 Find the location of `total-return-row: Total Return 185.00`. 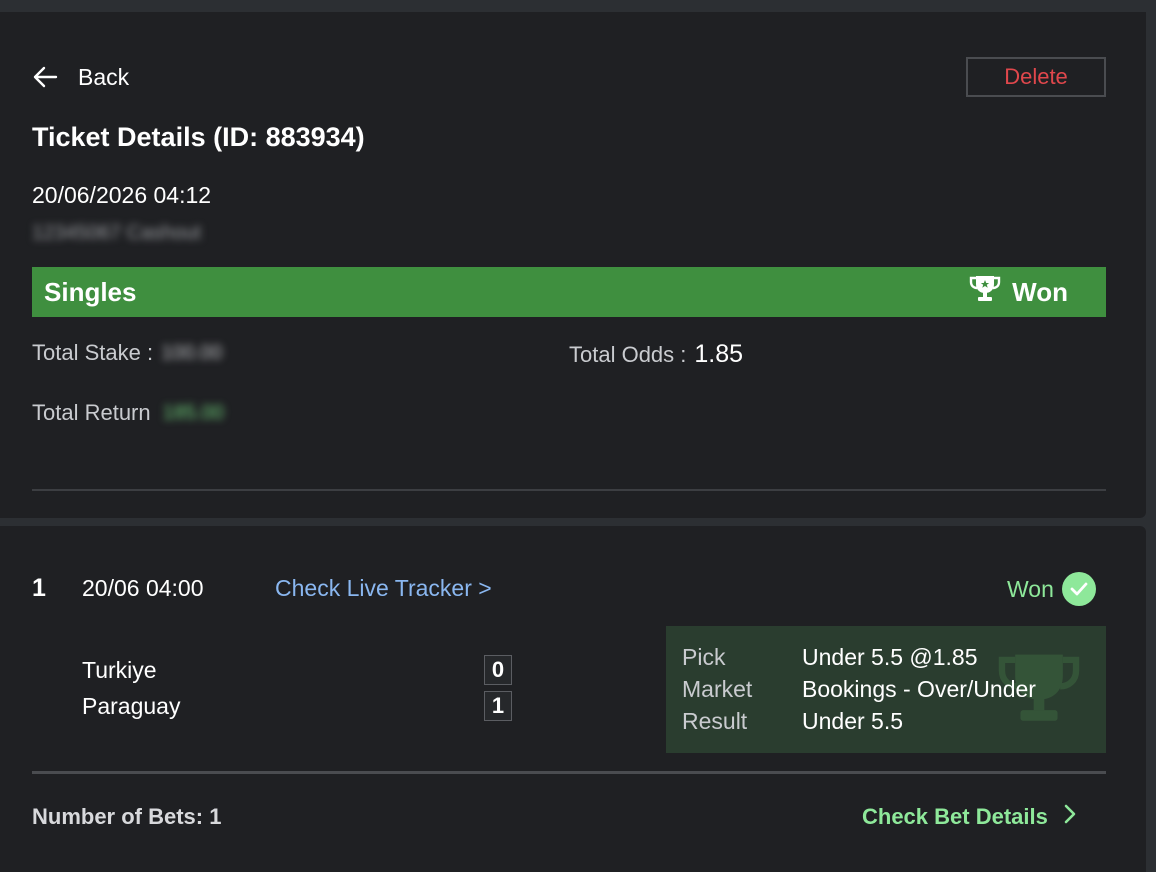

total-return-row: Total Return 185.00 is located at coordinates (128, 413).